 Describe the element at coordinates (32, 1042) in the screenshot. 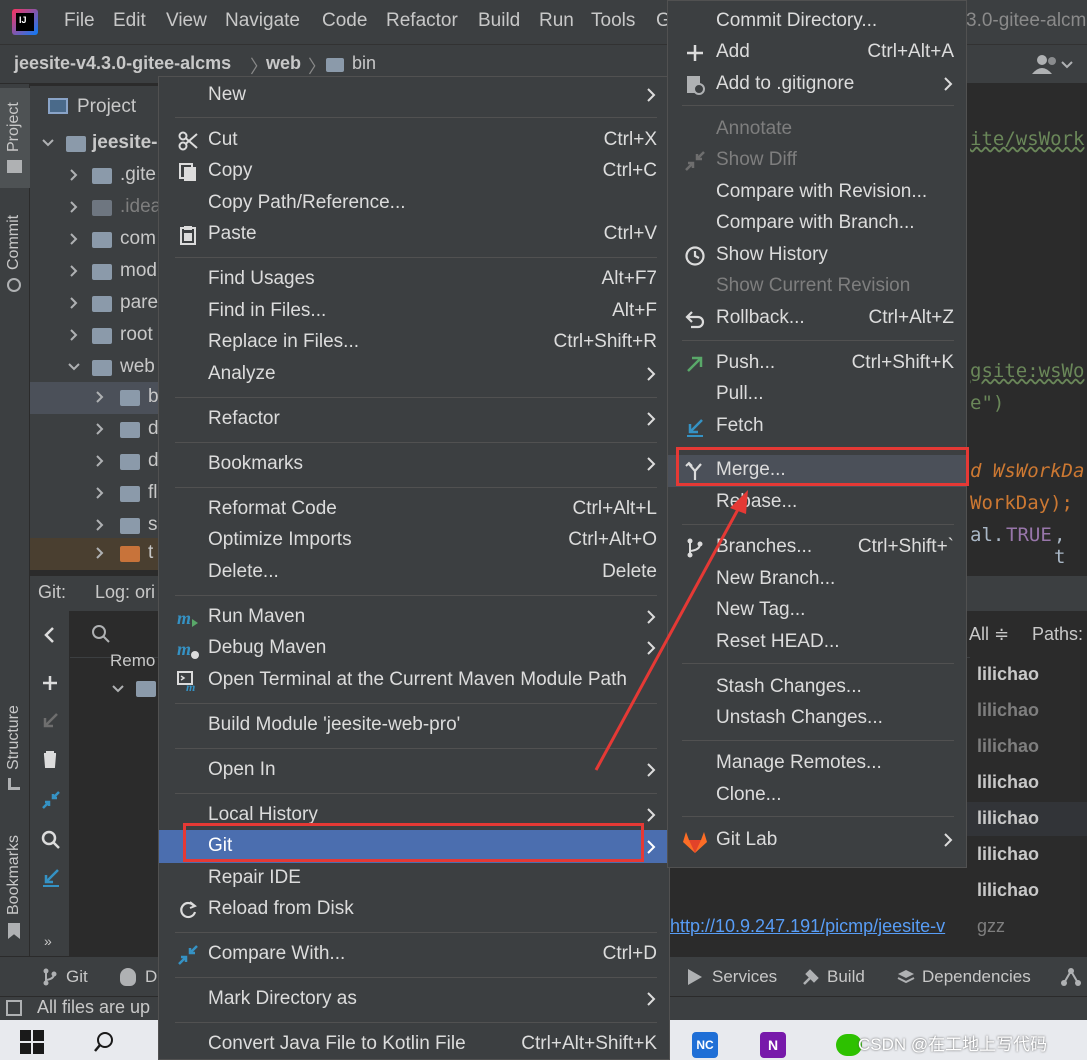

I see `windows-start-icon` at that location.